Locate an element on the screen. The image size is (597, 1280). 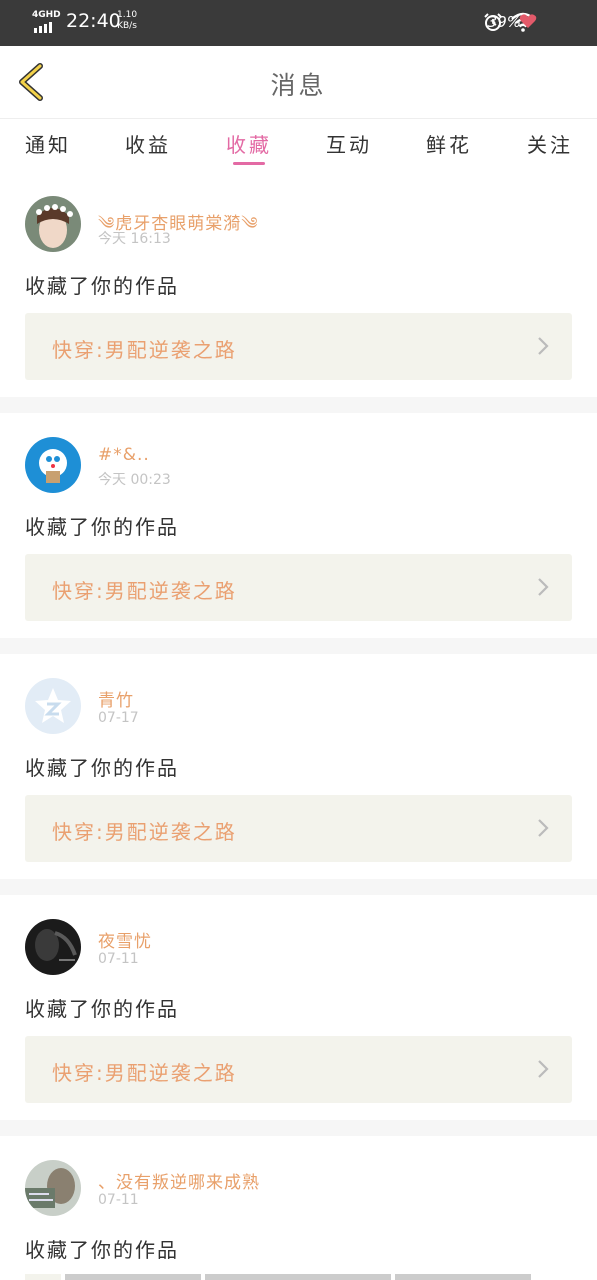
username: #*&.. is located at coordinates (124, 455).